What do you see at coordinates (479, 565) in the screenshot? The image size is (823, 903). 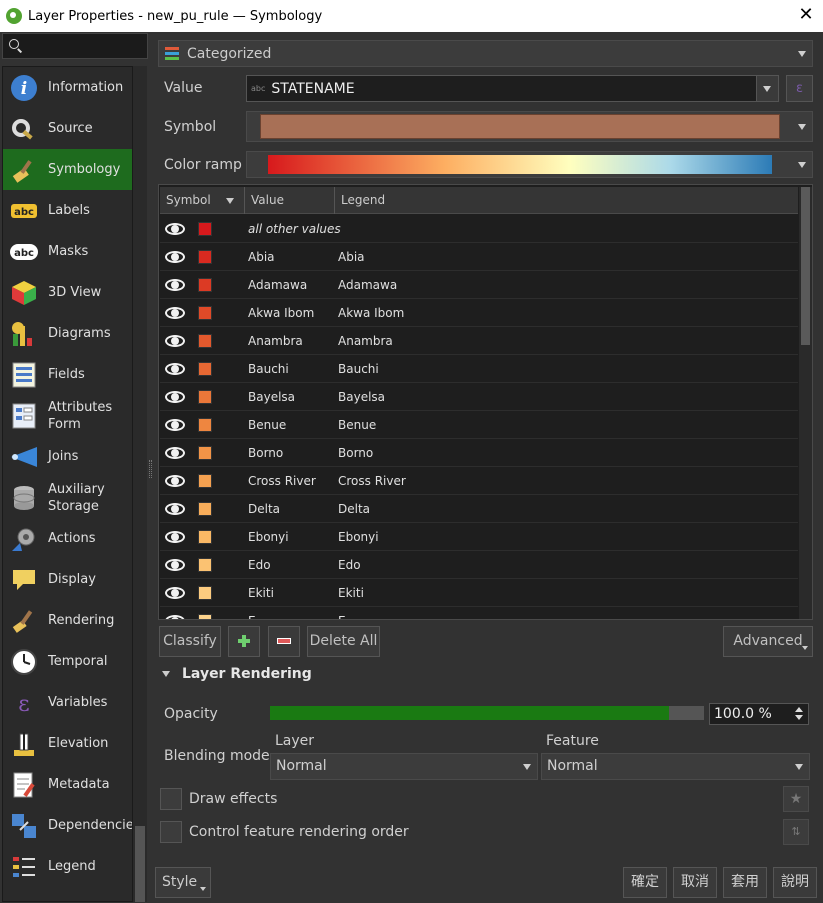 I see `table-row: Edo Edo` at bounding box center [479, 565].